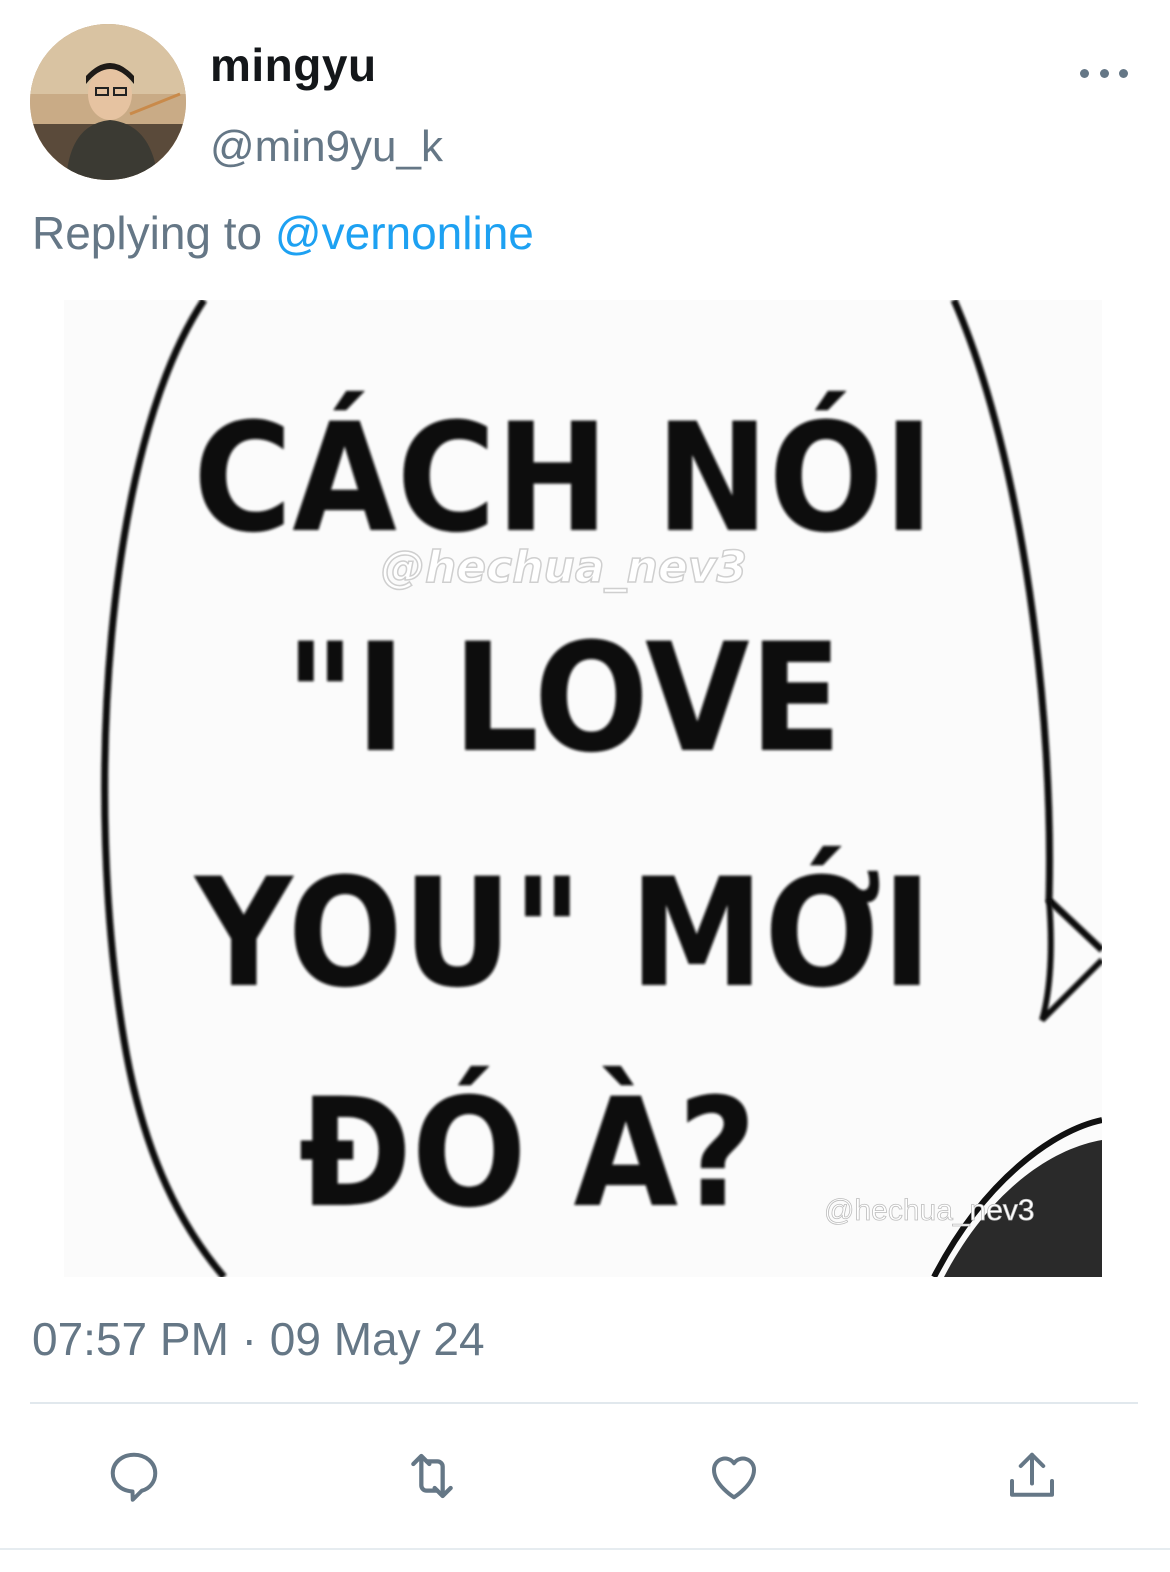  I want to click on avatar-photo, so click(108, 102).